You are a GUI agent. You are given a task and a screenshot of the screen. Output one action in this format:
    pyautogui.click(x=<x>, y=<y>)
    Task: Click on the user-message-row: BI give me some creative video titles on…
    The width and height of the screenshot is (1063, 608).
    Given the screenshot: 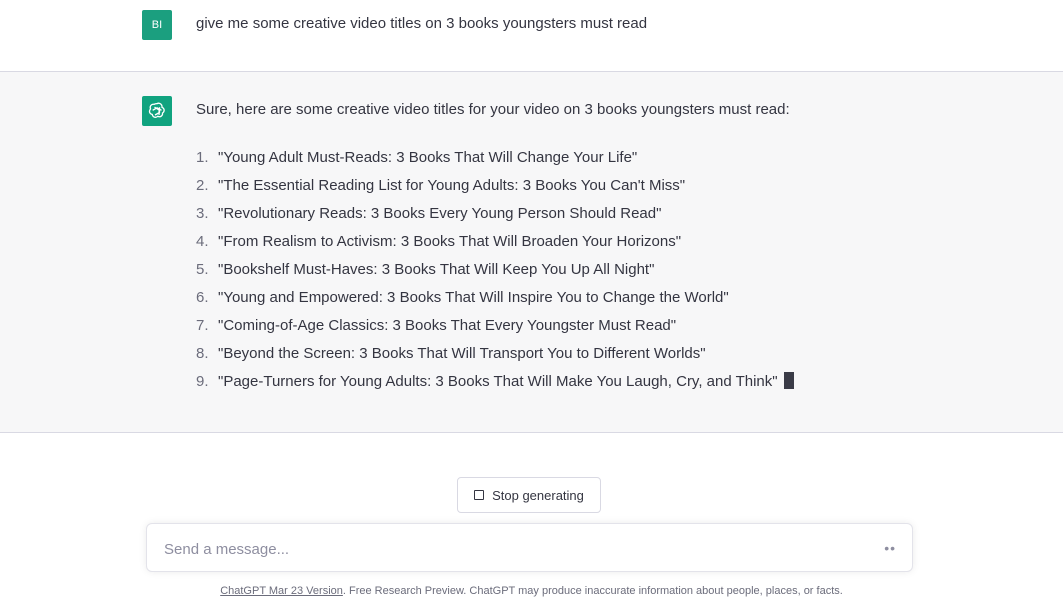 What is the action you would take?
    pyautogui.click(x=531, y=36)
    